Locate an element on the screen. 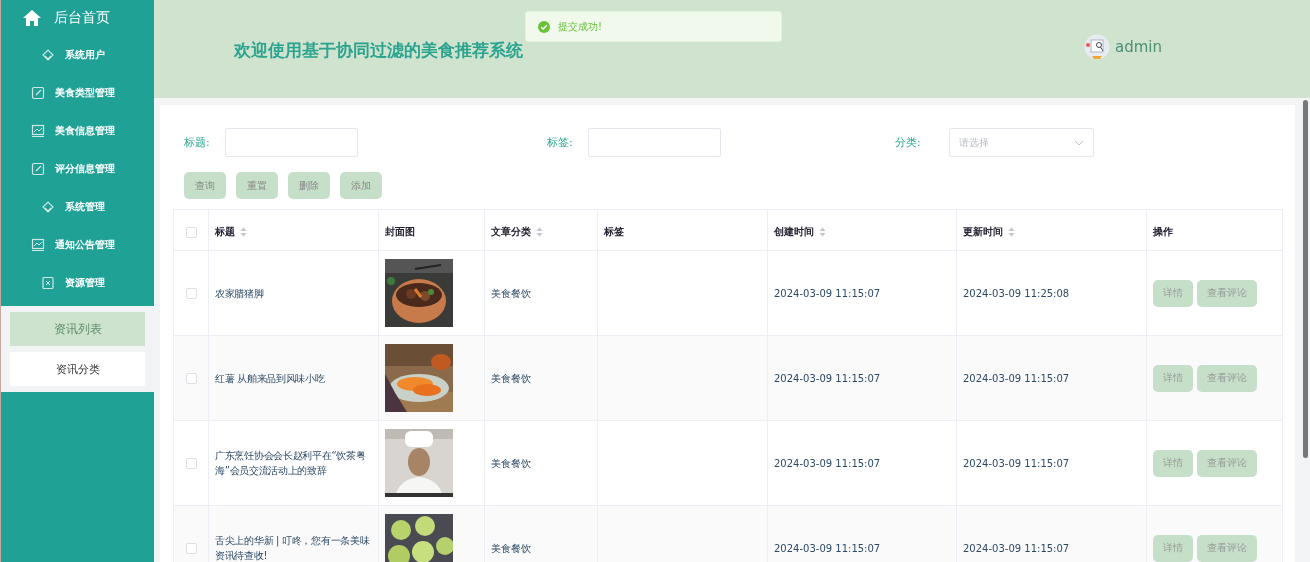  menu-item: 美食类型管理 is located at coordinates (77, 93).